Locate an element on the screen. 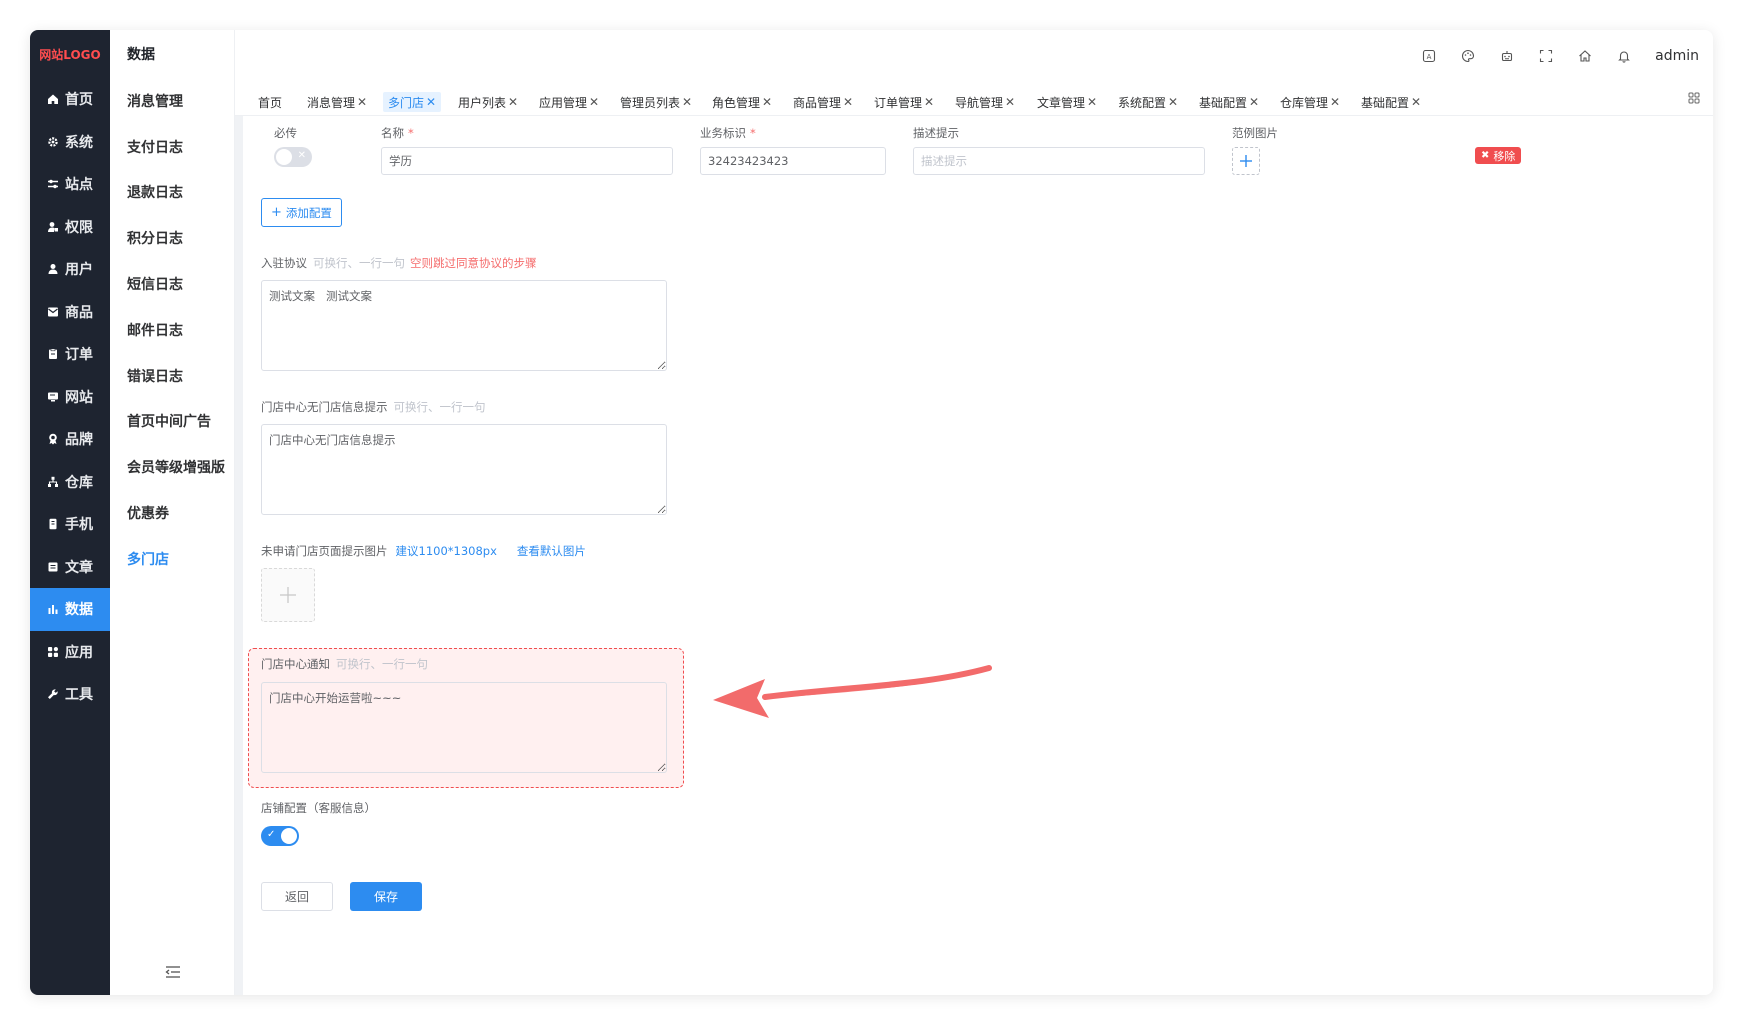 This screenshot has height=1022, width=1740. sidebar-item-8: 品牌 is located at coordinates (70, 439).